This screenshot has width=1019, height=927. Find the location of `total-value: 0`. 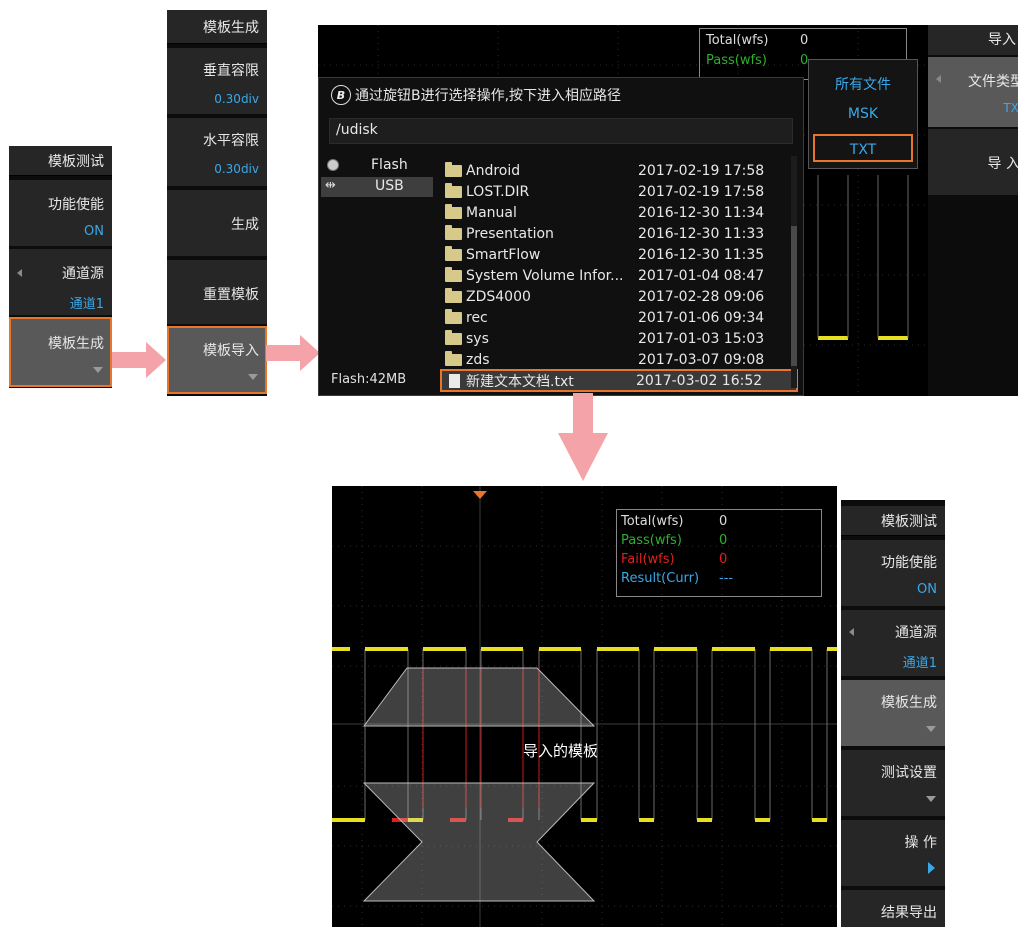

total-value: 0 is located at coordinates (723, 521).